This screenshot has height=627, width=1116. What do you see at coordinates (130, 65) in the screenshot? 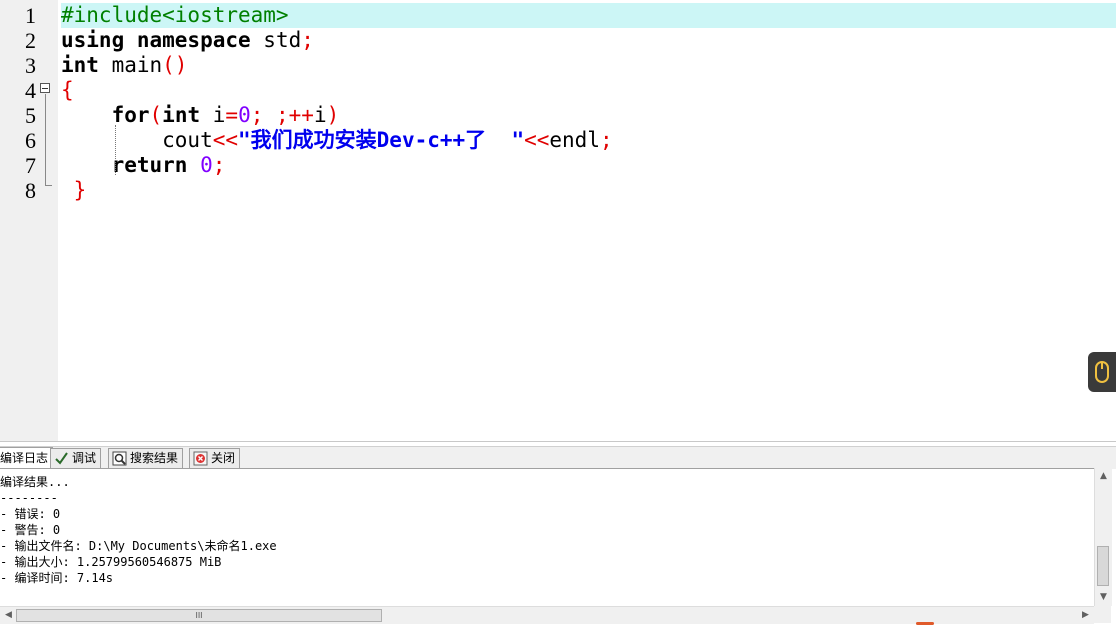
I see `code-token: main` at bounding box center [130, 65].